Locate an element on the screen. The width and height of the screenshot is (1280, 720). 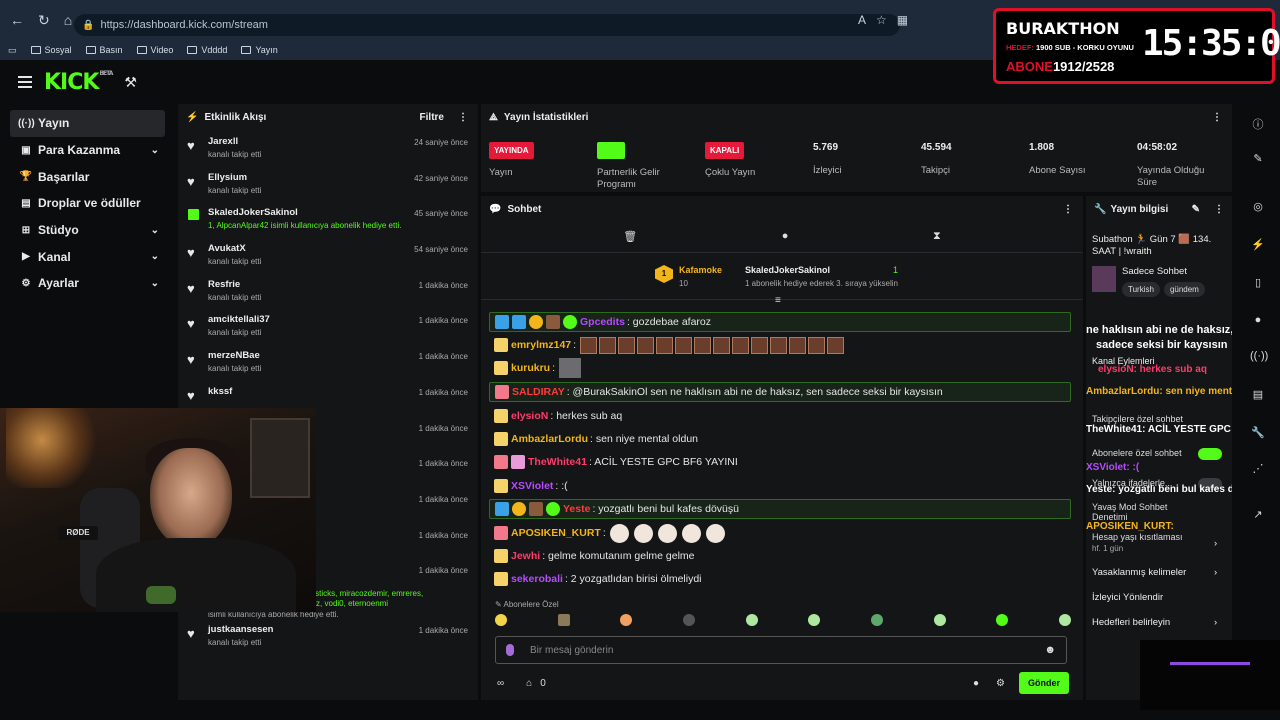
stat-value: 1.808 is located at coordinates (1042, 147).